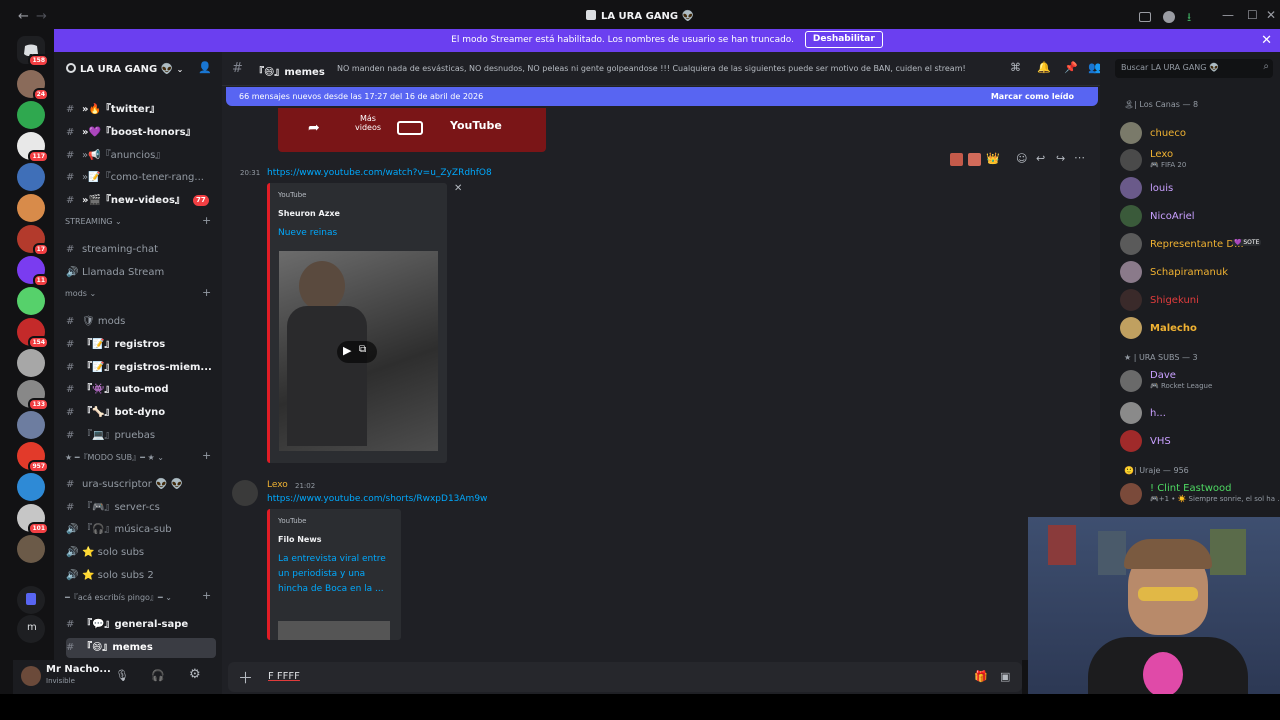 This screenshot has height=720, width=1280. What do you see at coordinates (138, 456) in the screenshot?
I see `channel-category: ★ ━『MODO SUB』━ ★ ⌄ +` at bounding box center [138, 456].